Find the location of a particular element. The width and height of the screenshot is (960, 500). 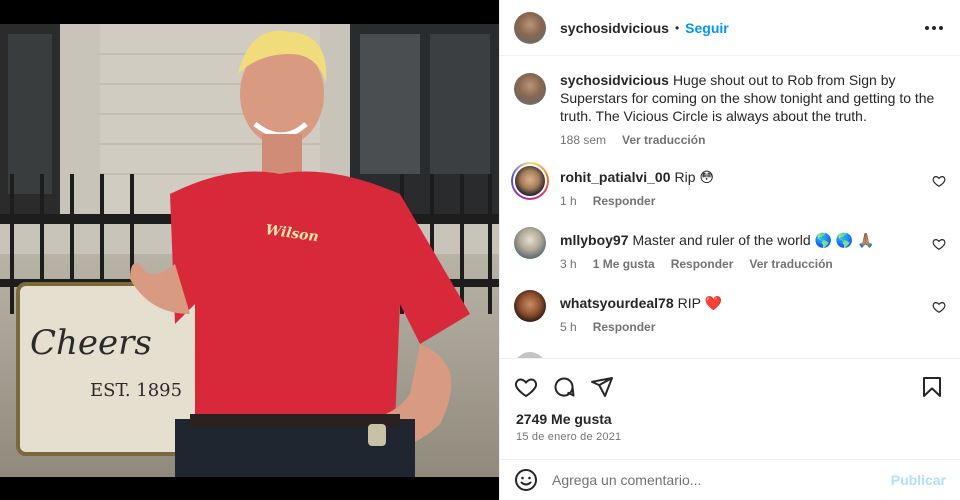

publish-button: Publicar is located at coordinates (918, 480).